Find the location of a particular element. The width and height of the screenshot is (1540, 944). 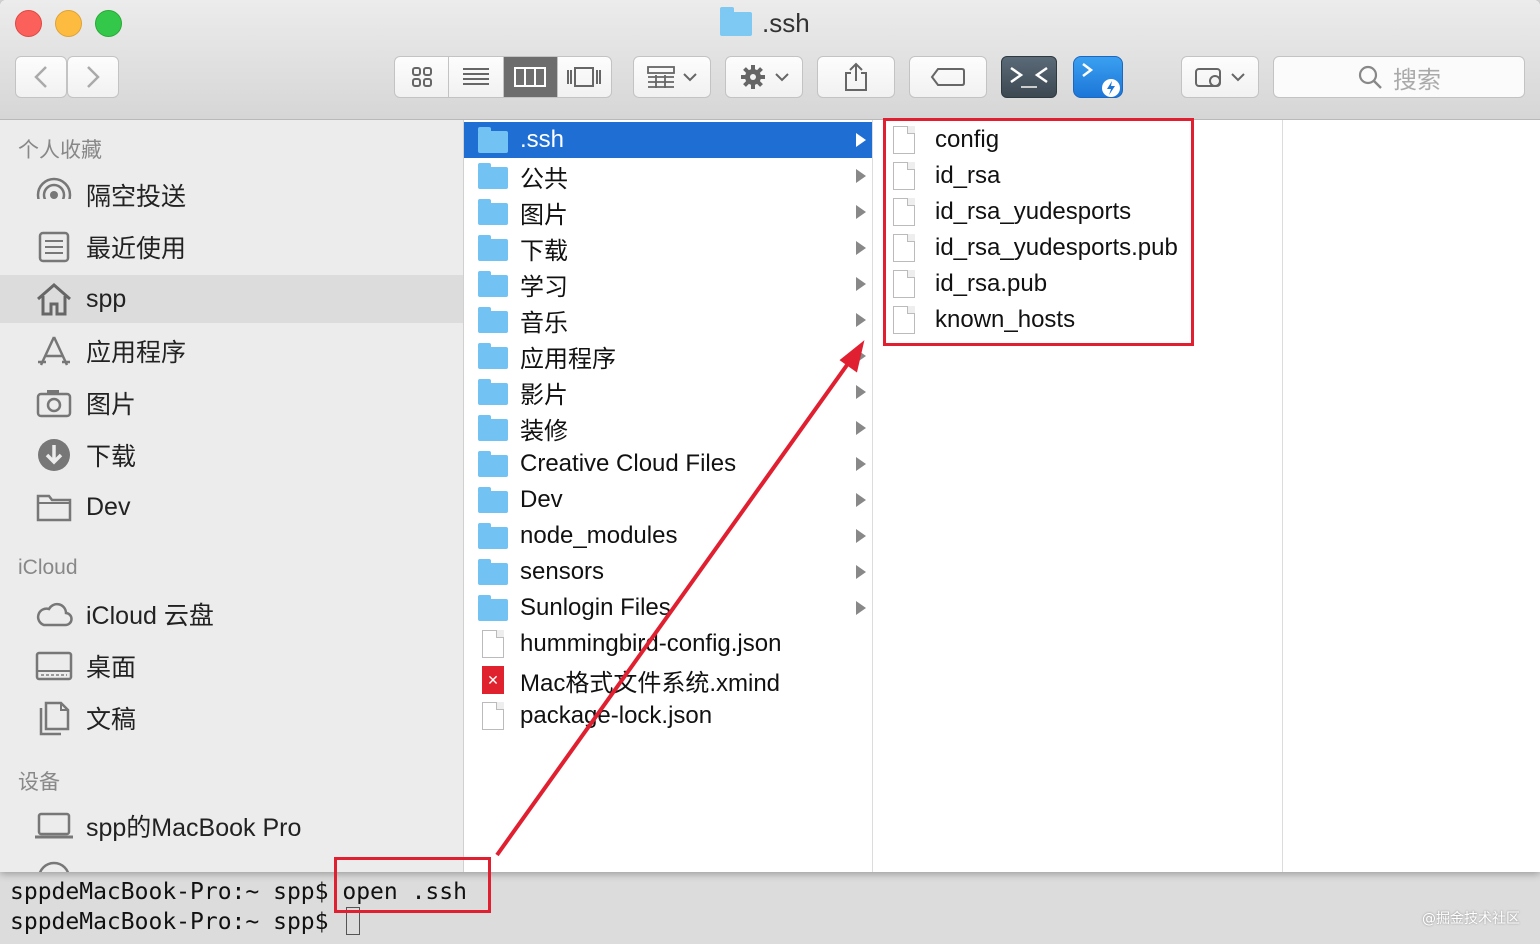

sidebar-item-airdrop: 隔空投送 is located at coordinates (231, 195).